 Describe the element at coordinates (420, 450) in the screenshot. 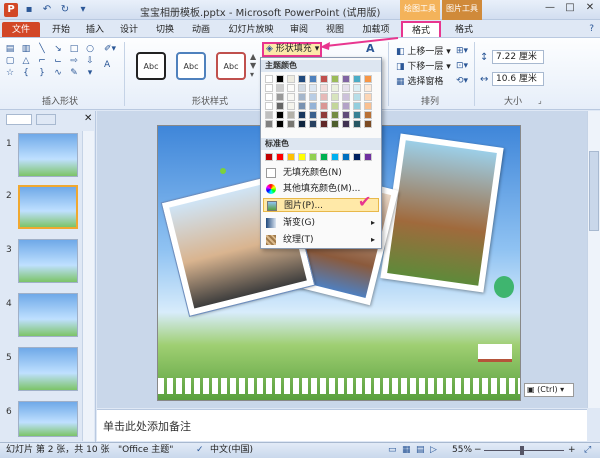

I see `reading-view-icon: ▤` at that location.